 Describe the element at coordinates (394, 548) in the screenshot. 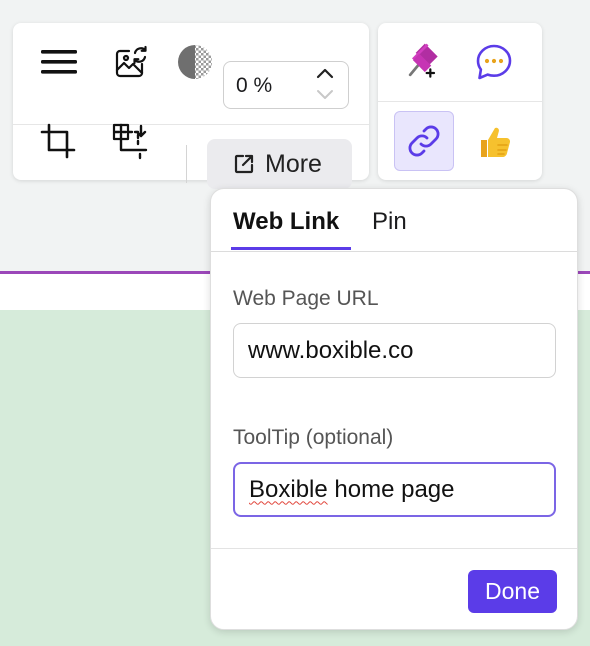

I see `popup-footer-divider` at that location.